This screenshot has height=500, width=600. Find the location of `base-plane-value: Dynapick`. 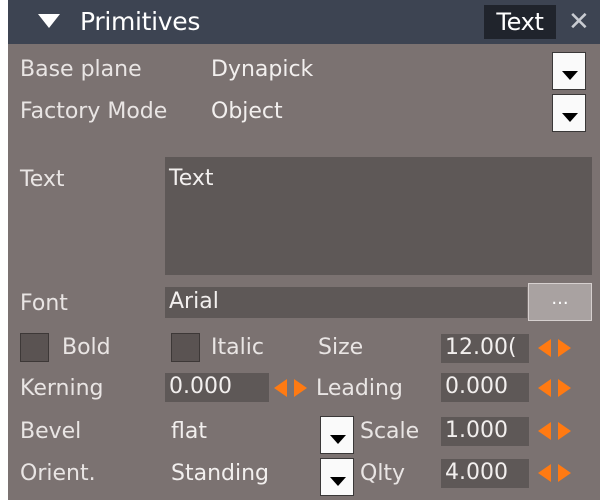

base-plane-value: Dynapick is located at coordinates (262, 70).